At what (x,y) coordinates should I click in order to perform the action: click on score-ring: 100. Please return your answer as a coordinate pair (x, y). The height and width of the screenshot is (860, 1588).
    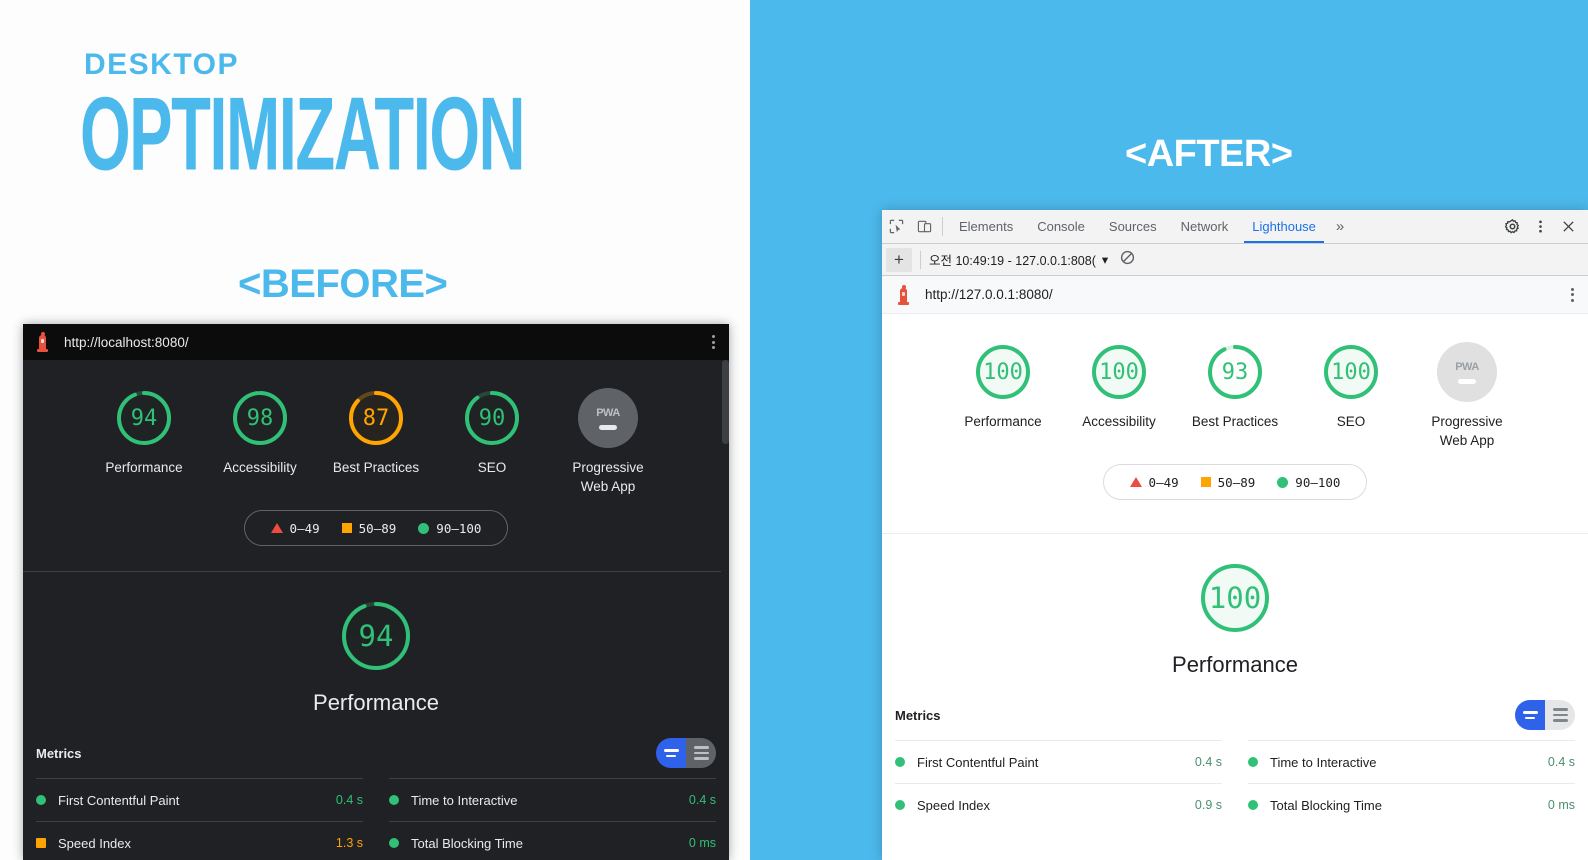
    Looking at the image, I should click on (1351, 372).